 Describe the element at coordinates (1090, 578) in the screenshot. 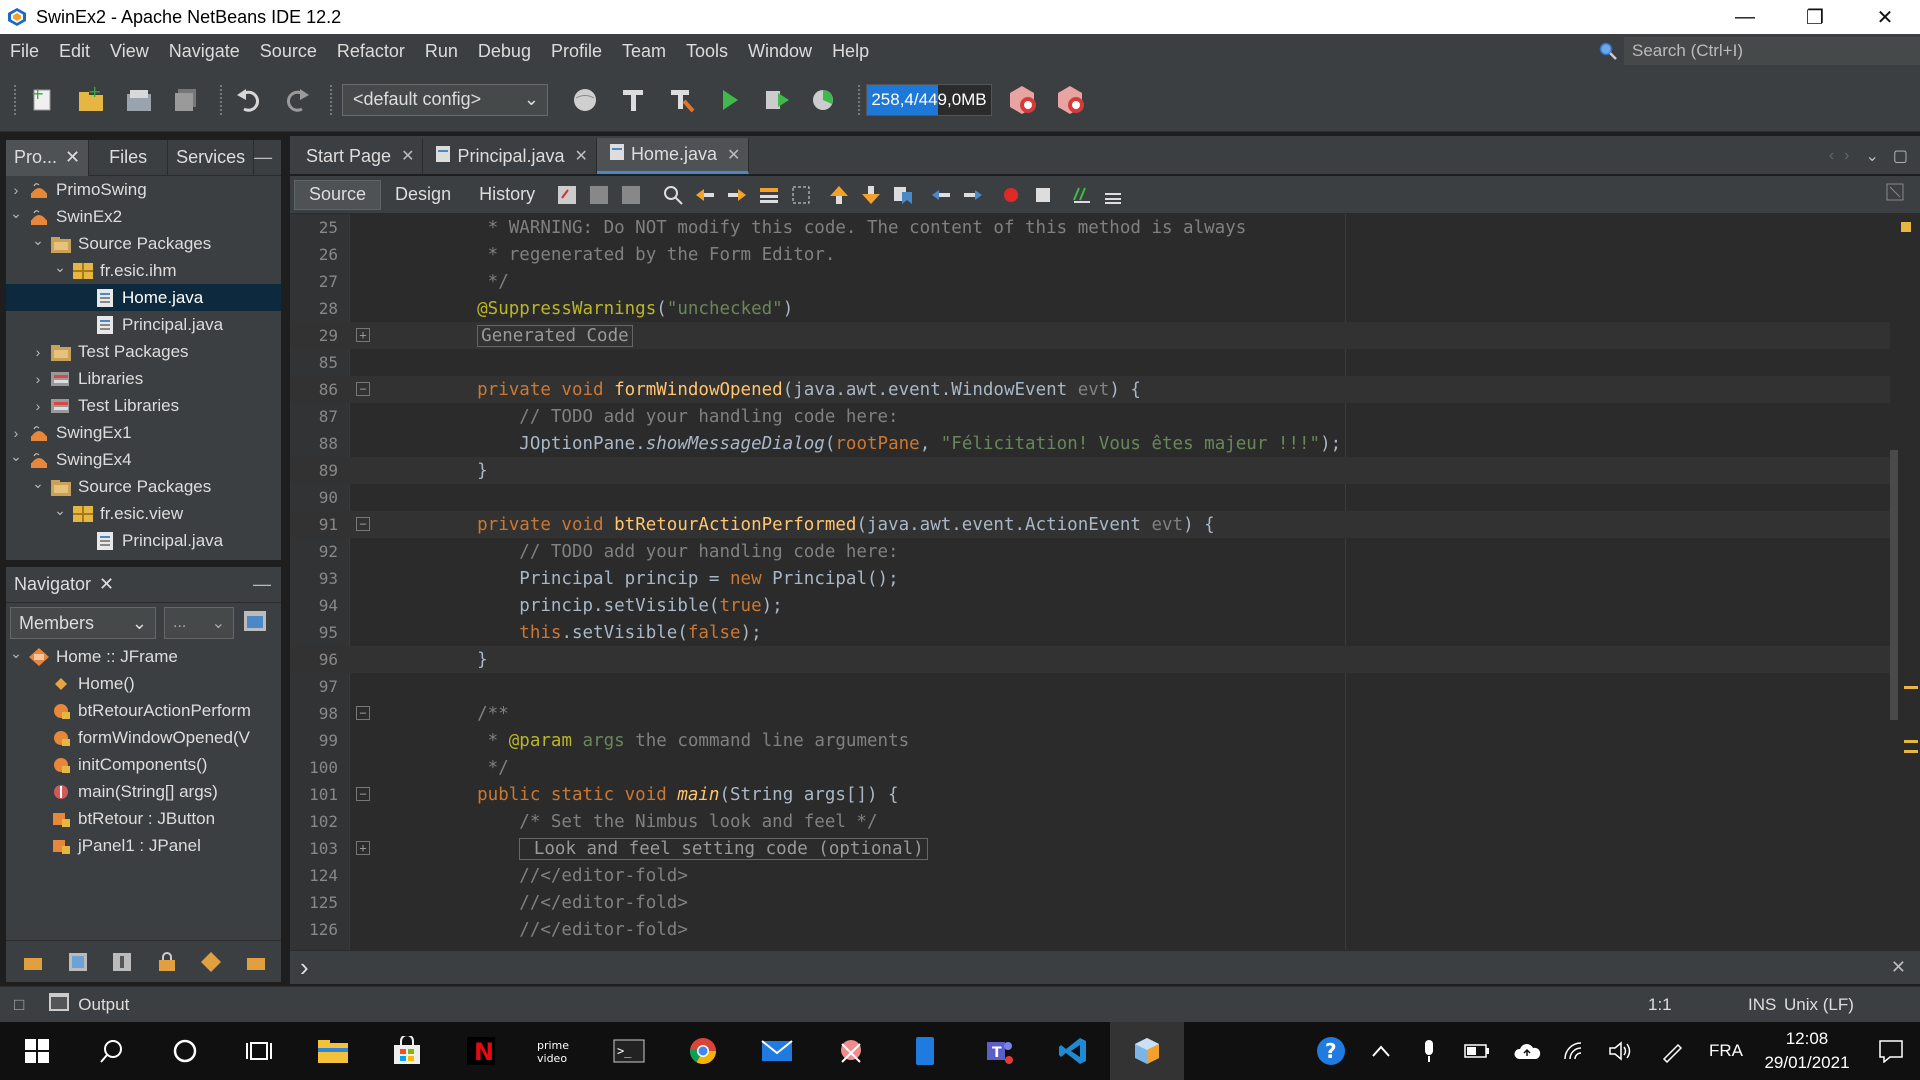

I see `code-line: 93 Principal princip = new Principal();` at that location.